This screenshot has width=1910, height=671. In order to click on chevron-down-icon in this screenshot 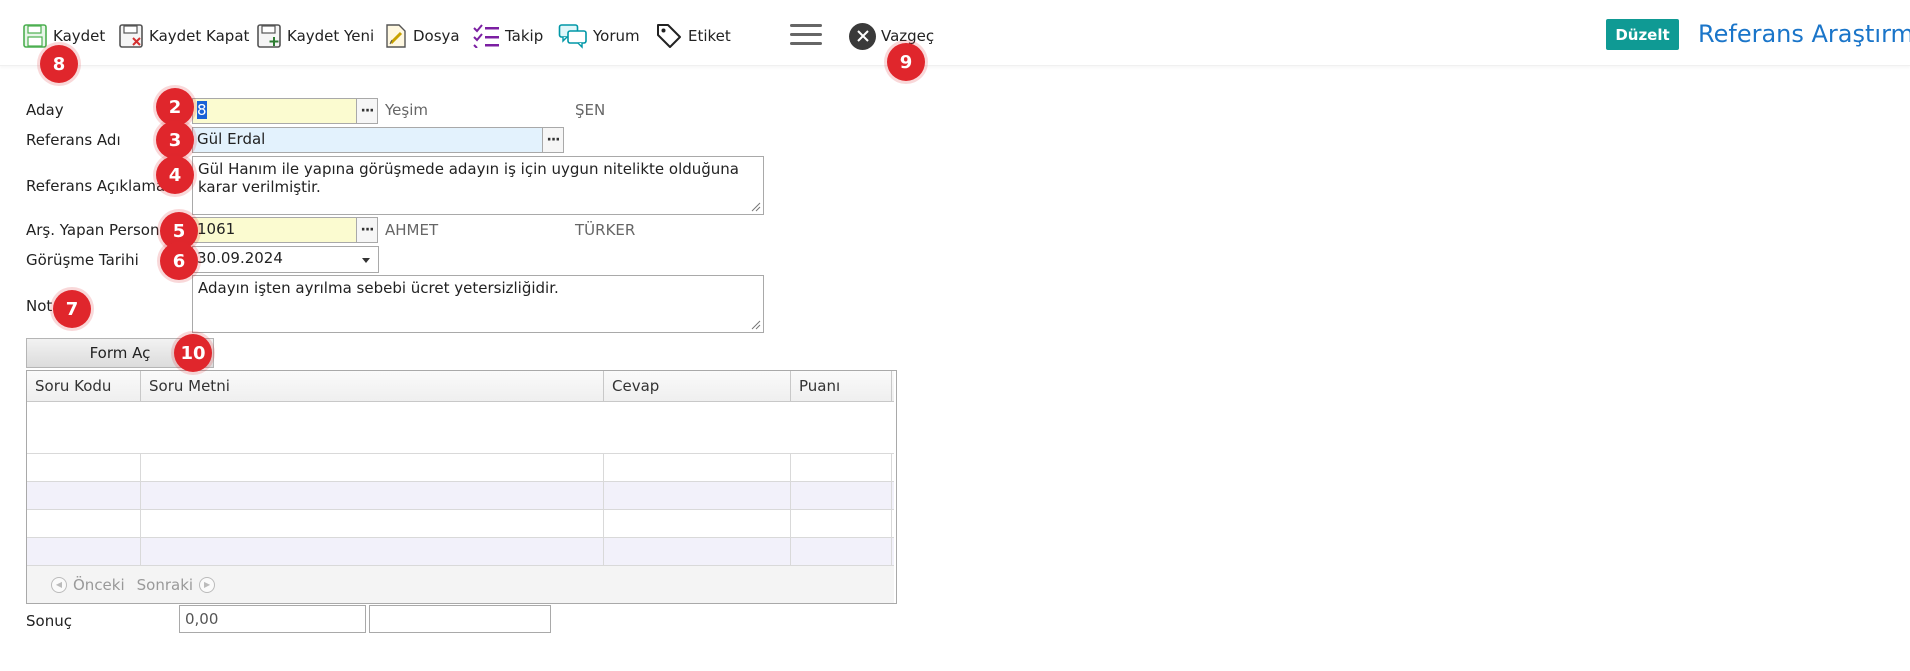, I will do `click(366, 260)`.